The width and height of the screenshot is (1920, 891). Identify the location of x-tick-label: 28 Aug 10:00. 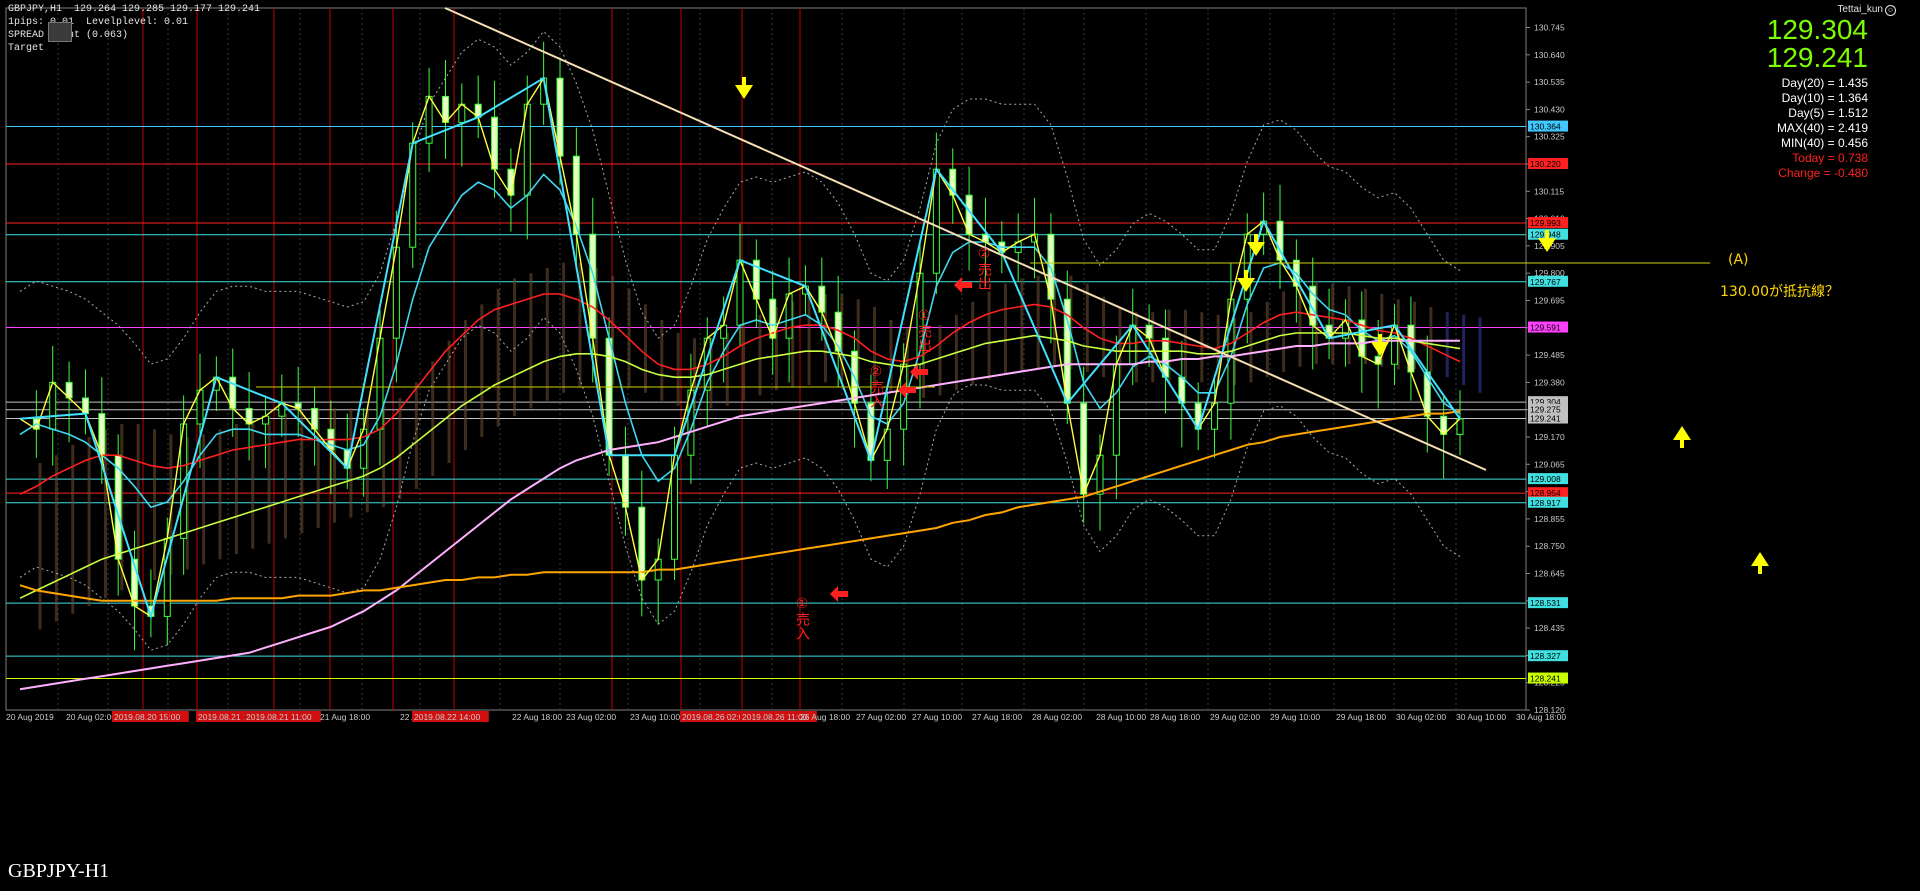
(1121, 717).